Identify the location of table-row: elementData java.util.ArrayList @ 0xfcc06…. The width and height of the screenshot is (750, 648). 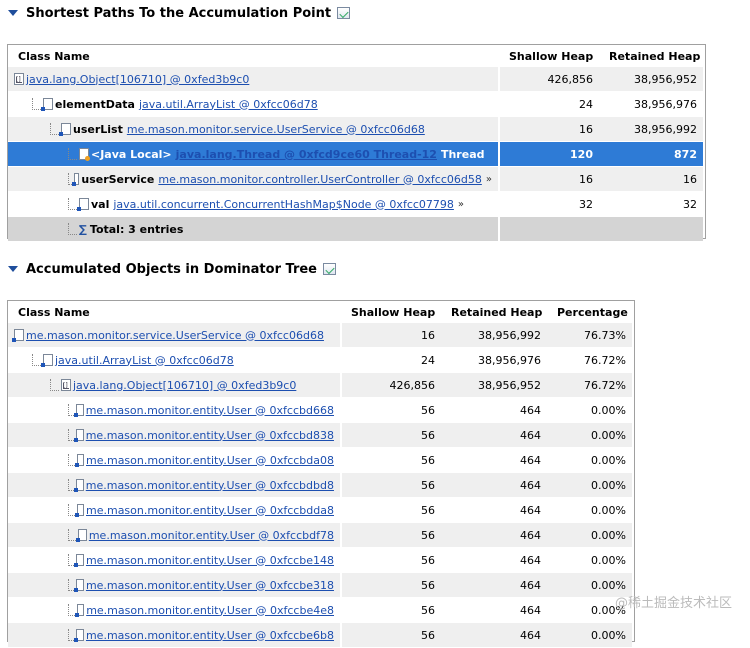
(355, 104).